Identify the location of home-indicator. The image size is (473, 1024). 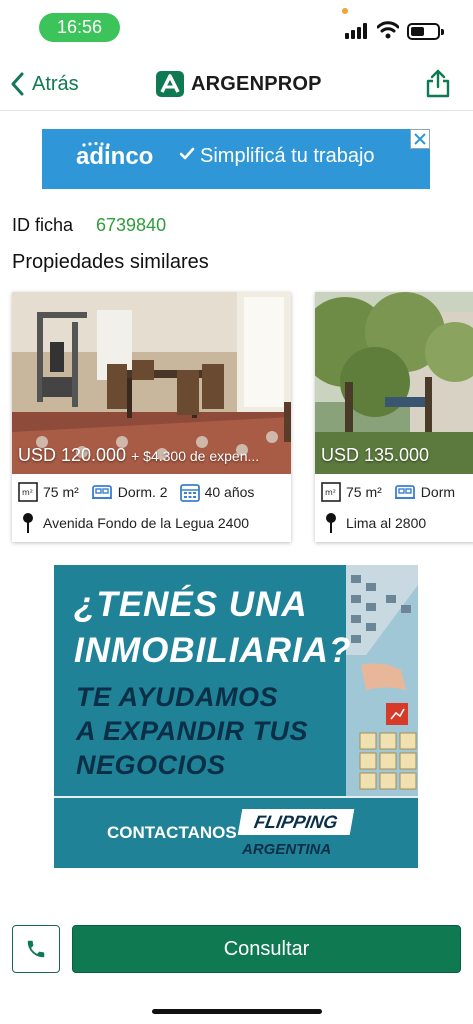
(237, 1011).